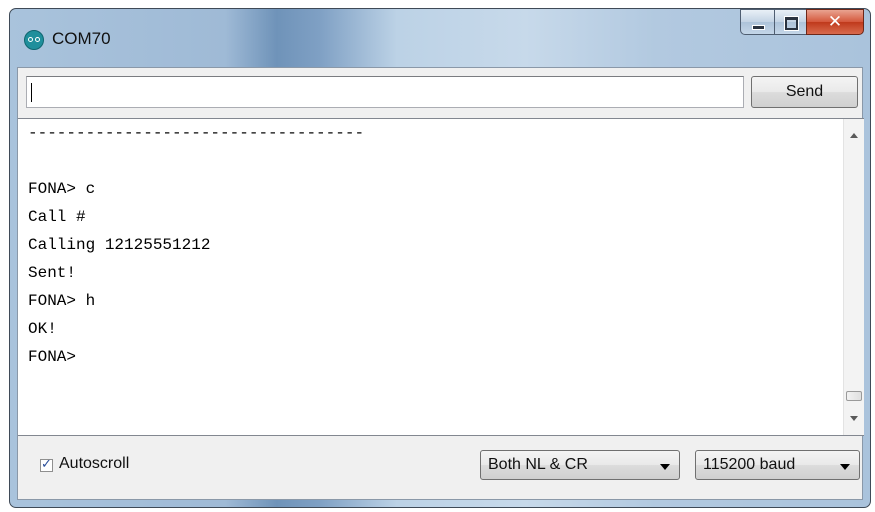 The height and width of the screenshot is (512, 875). I want to click on minimize-button, so click(757, 22).